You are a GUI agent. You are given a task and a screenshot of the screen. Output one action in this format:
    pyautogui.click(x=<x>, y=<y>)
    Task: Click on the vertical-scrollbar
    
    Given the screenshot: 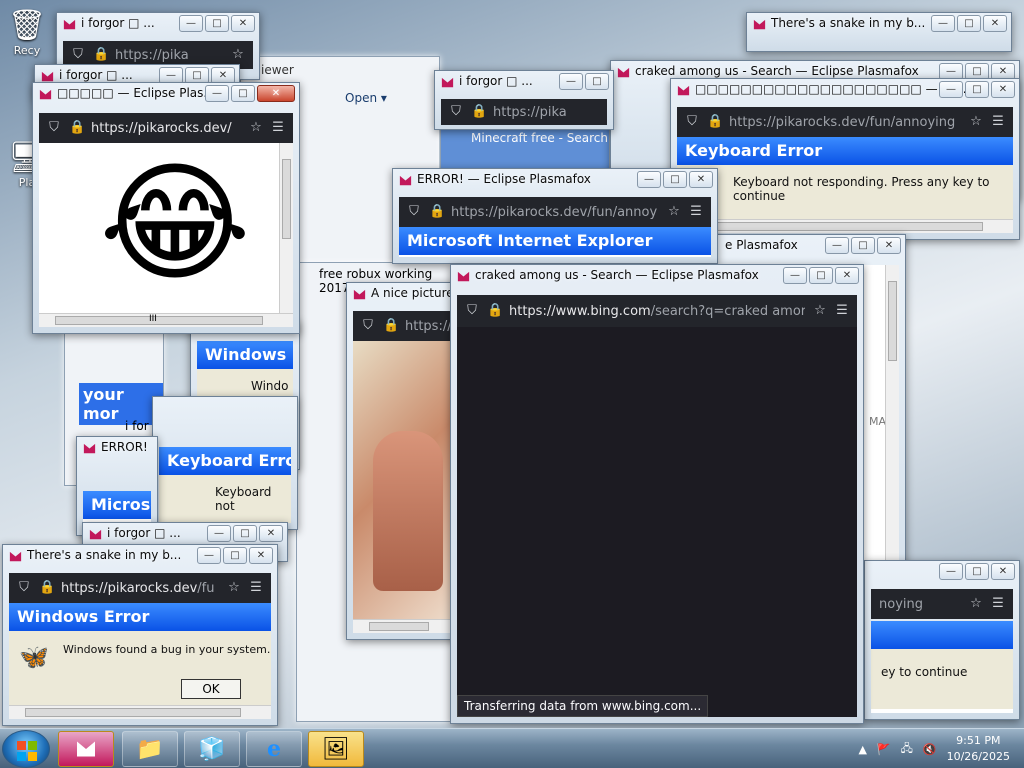 What is the action you would take?
    pyautogui.click(x=286, y=228)
    